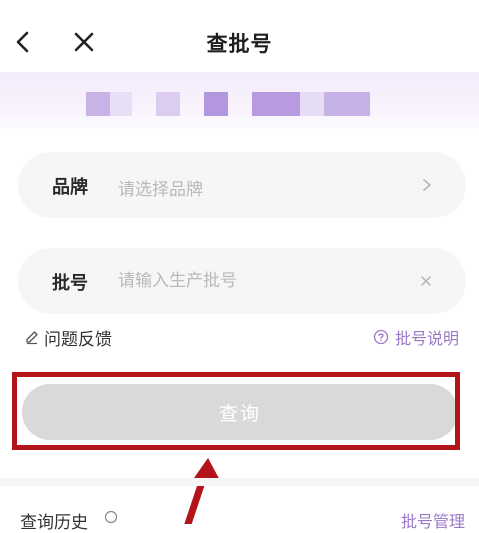  I want to click on section-divider, so click(239, 482).